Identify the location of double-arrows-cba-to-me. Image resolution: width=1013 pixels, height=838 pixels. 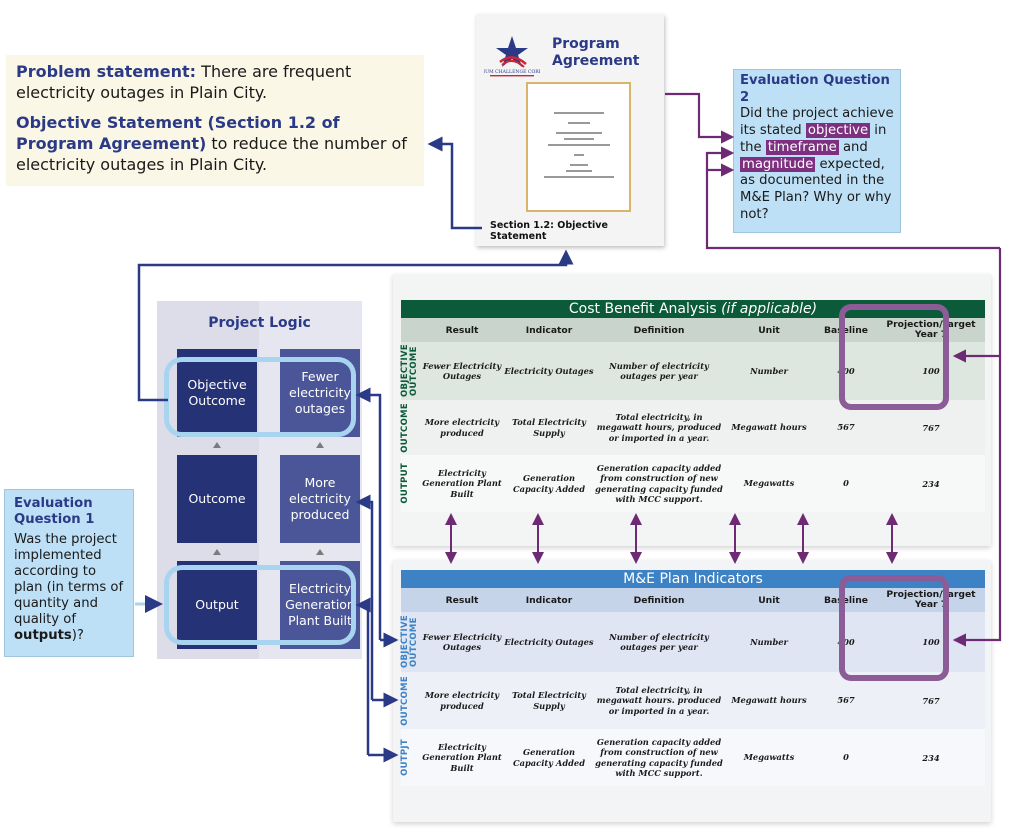
(671, 538).